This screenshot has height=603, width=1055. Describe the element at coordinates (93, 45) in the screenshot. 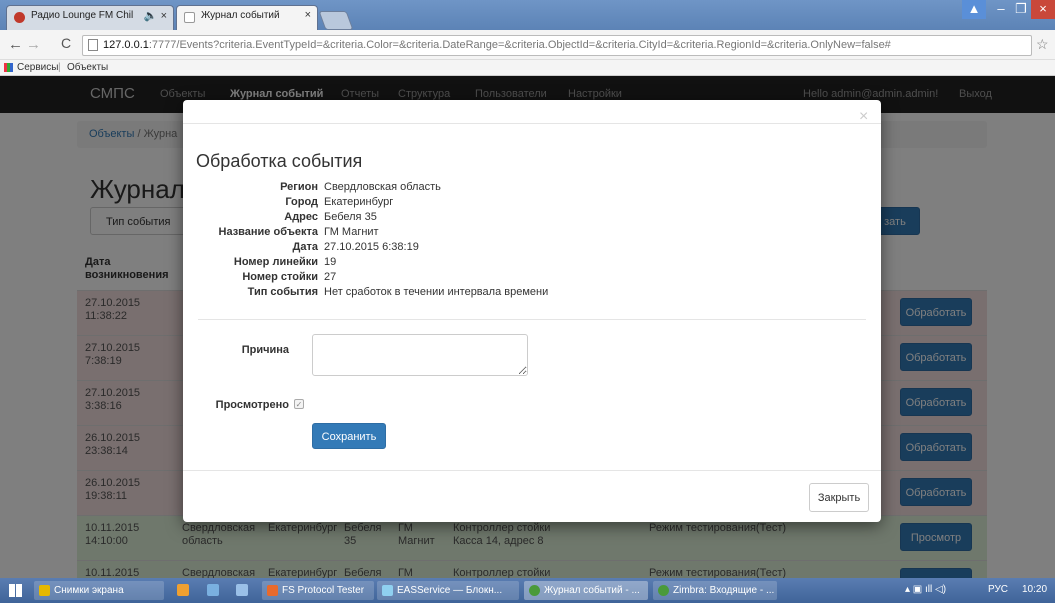

I see `page-icon` at that location.